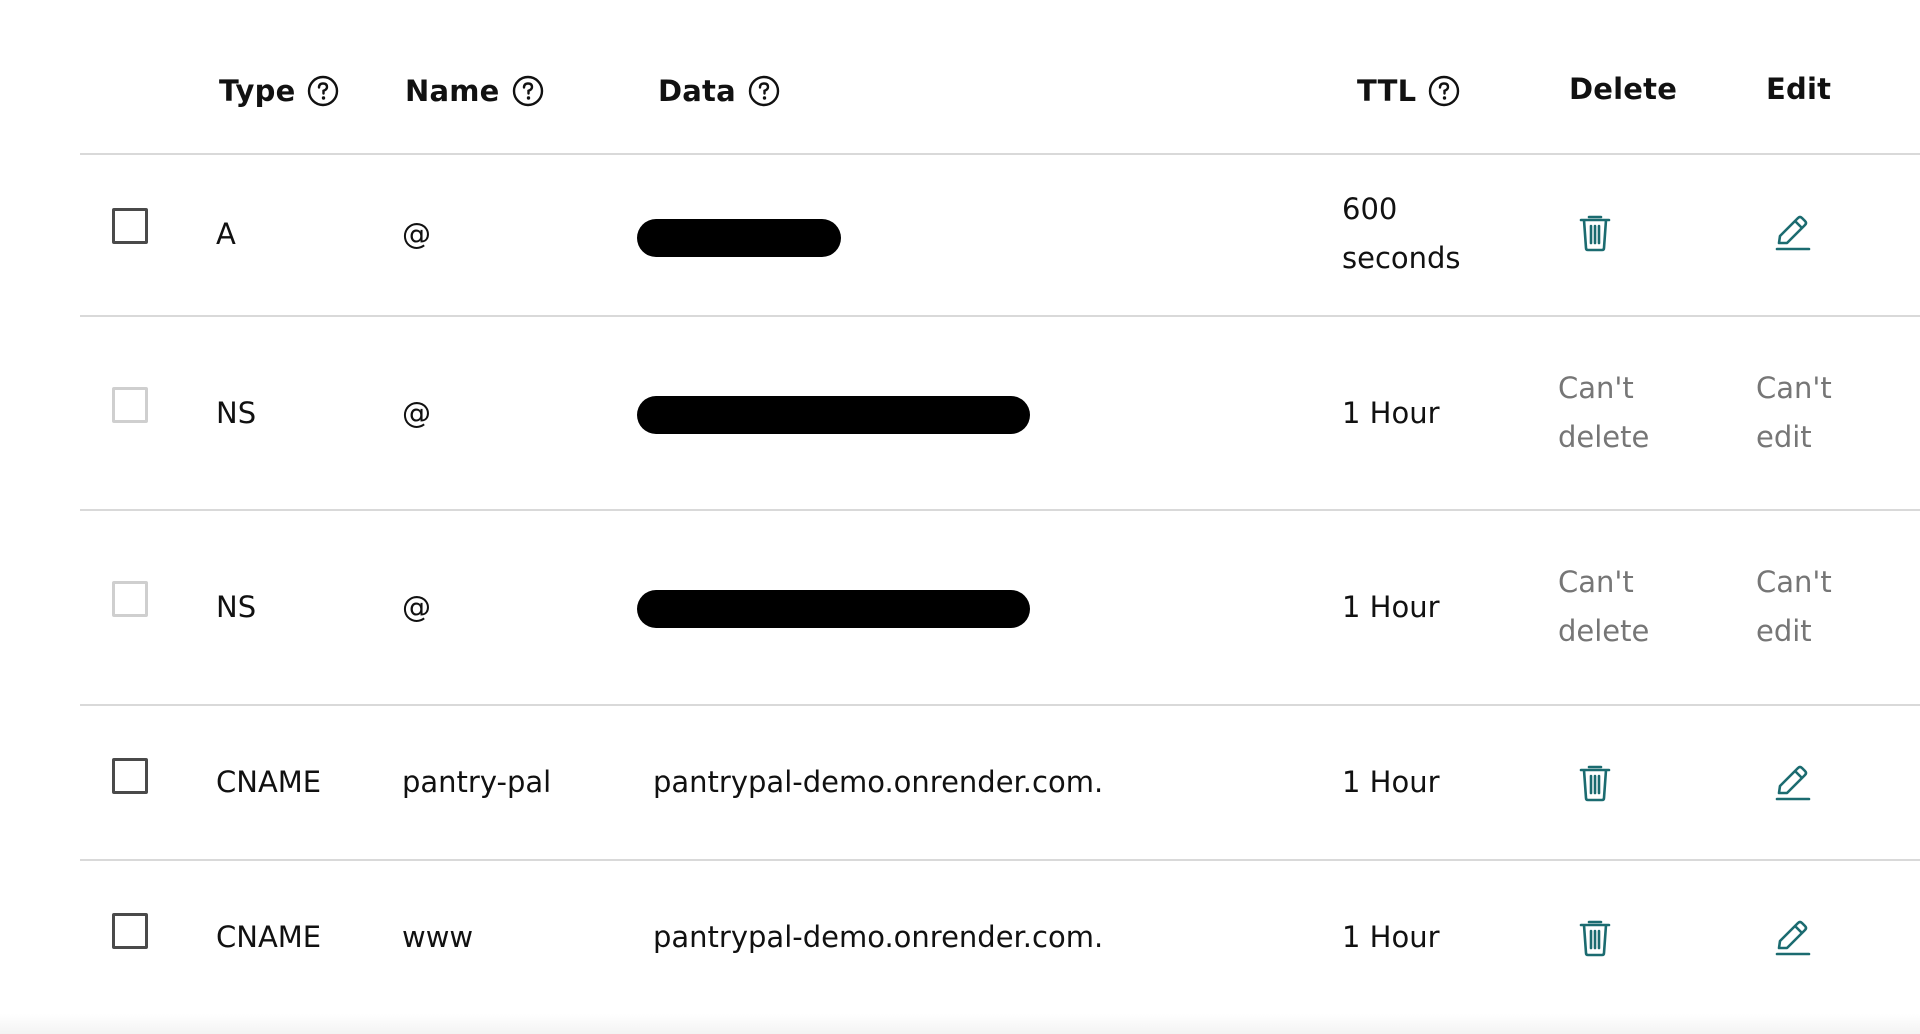  Describe the element at coordinates (438, 937) in the screenshot. I see `record-name: www` at that location.